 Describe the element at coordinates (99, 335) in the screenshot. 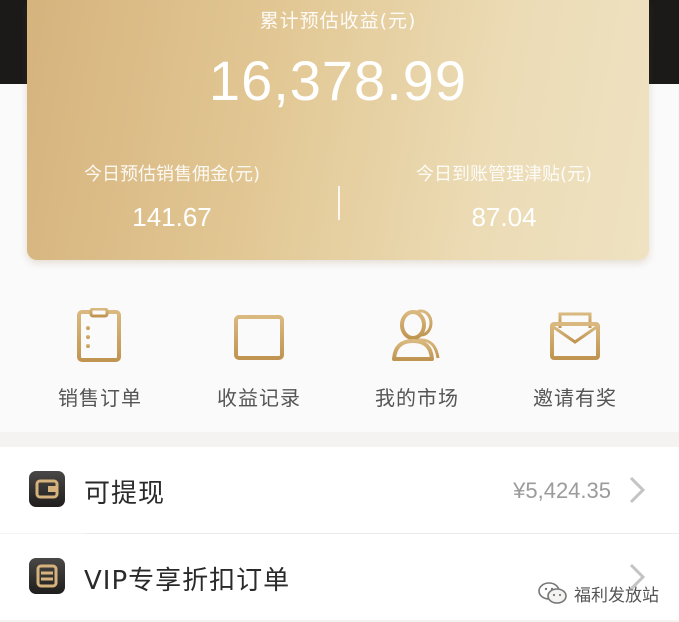

I see `clipboard-list-icon` at that location.